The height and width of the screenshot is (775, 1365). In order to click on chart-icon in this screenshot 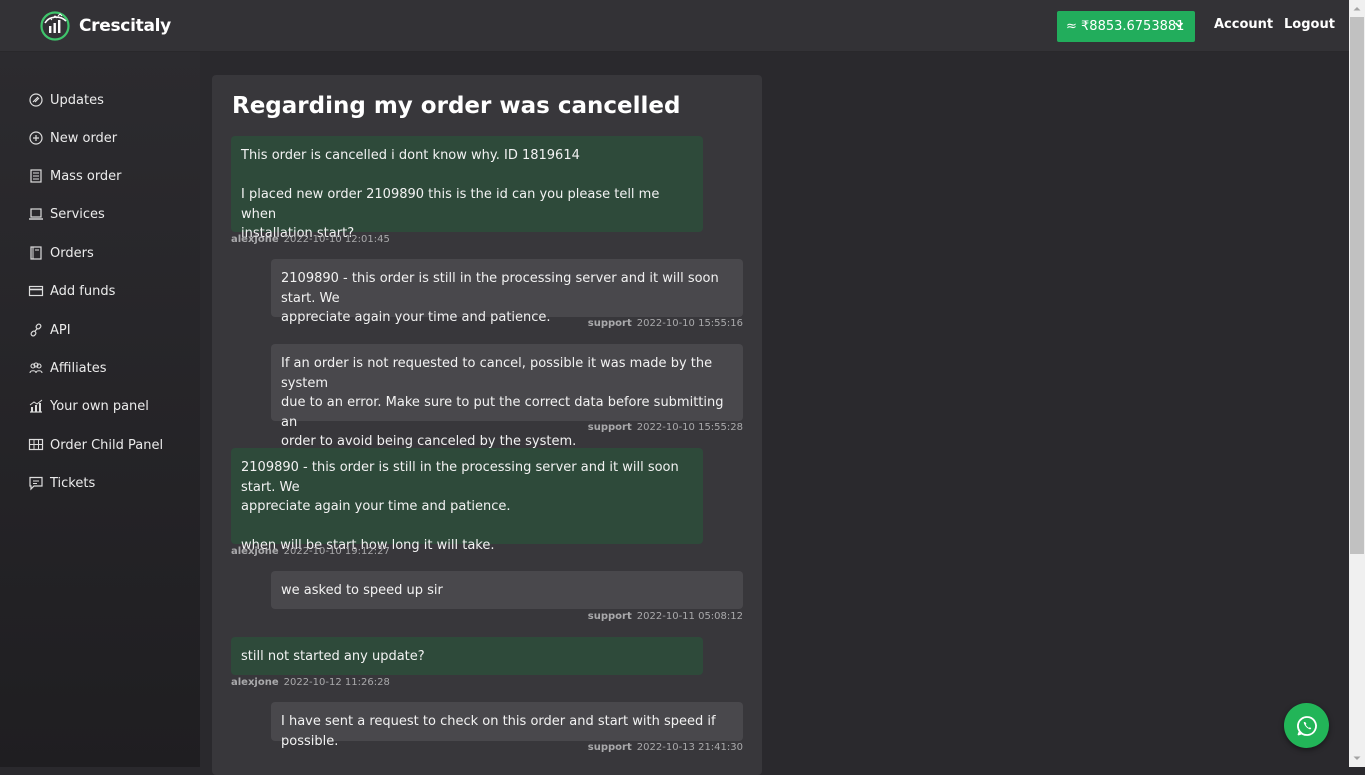, I will do `click(36, 406)`.